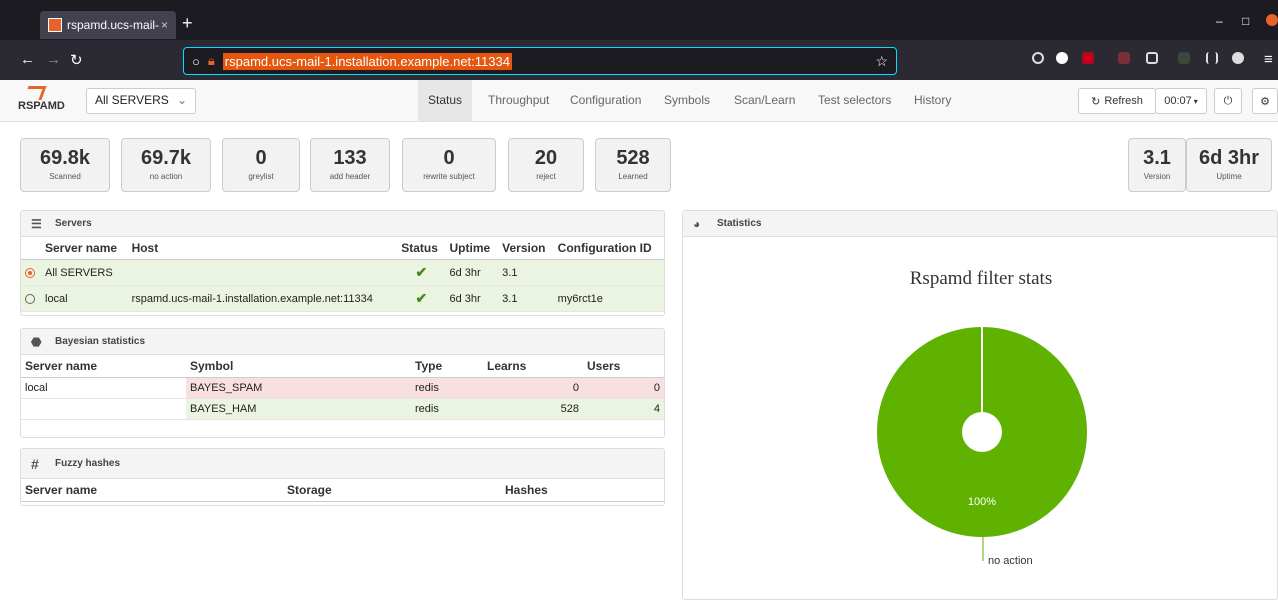 The image size is (1278, 601). I want to click on tab-status: Status, so click(445, 100).